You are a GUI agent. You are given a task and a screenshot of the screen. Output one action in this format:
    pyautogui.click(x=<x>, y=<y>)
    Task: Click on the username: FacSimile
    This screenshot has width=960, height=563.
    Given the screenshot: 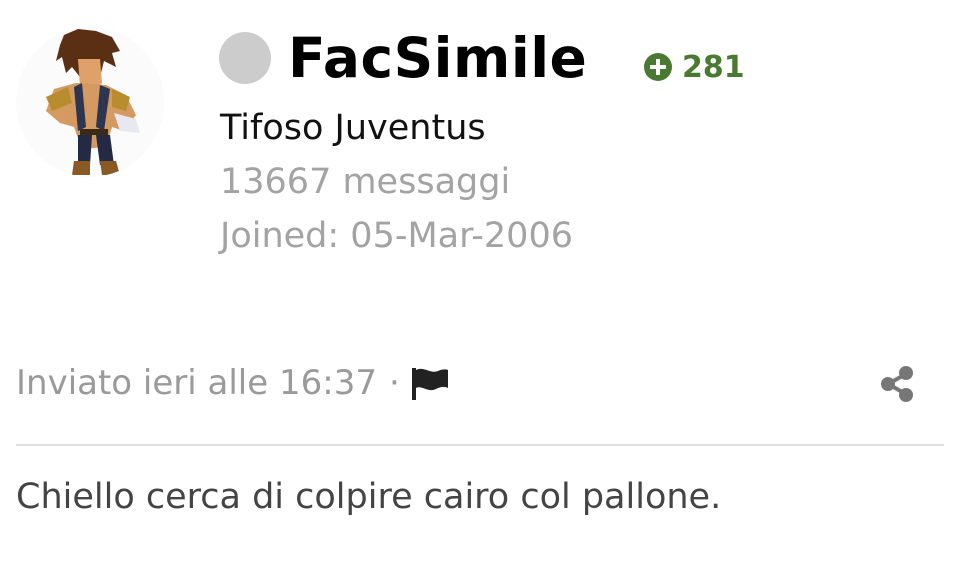 What is the action you would take?
    pyautogui.click(x=437, y=58)
    